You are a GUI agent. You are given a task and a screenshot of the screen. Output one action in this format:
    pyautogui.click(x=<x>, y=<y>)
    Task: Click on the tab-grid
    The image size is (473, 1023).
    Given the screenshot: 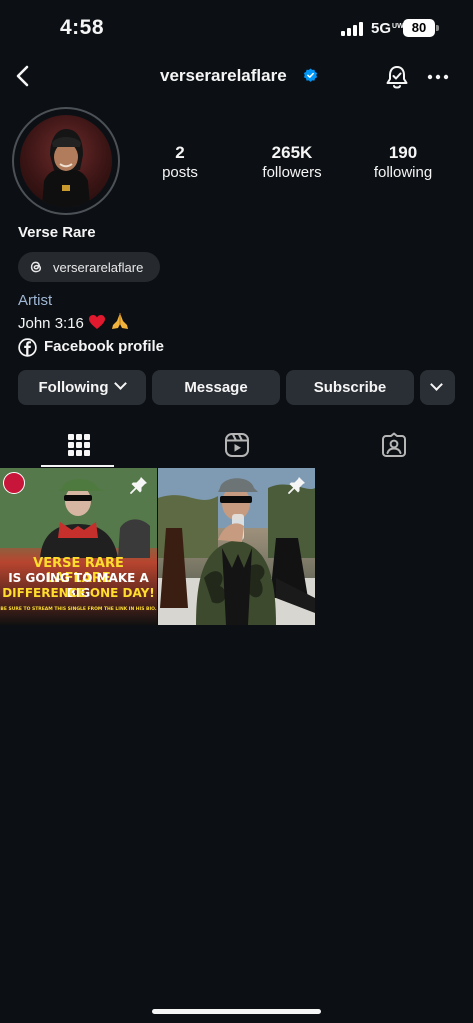 What is the action you would take?
    pyautogui.click(x=79, y=446)
    